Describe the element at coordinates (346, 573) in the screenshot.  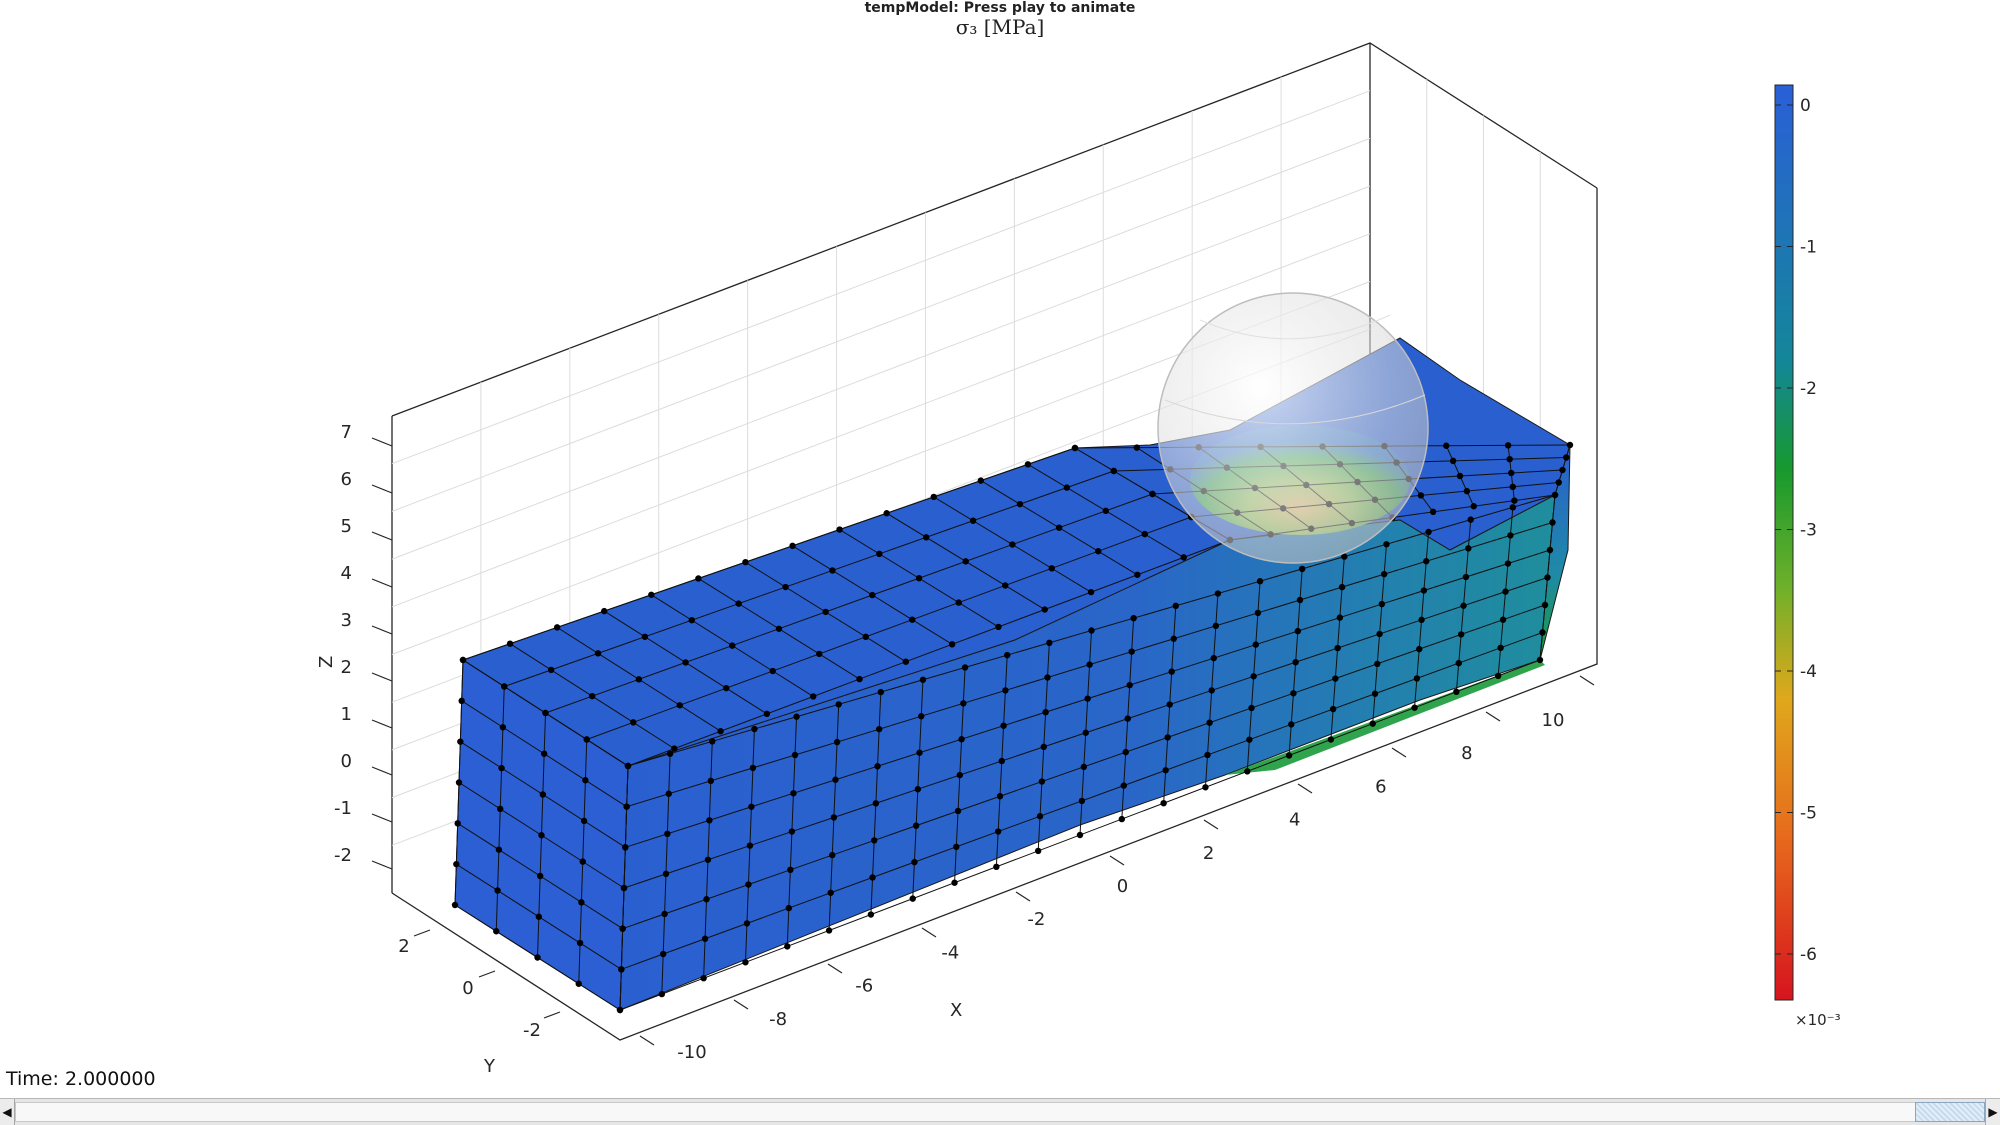
I see `z-tick-label: 4` at that location.